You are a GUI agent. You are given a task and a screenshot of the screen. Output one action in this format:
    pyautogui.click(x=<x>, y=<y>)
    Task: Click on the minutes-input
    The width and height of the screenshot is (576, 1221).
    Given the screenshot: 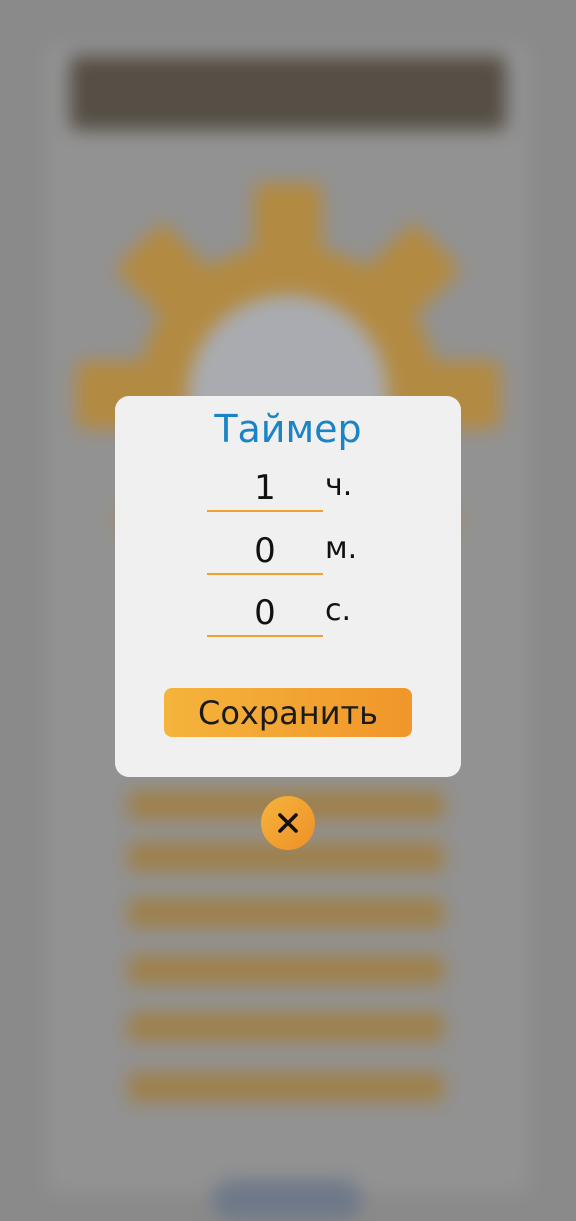 What is the action you would take?
    pyautogui.click(x=265, y=552)
    